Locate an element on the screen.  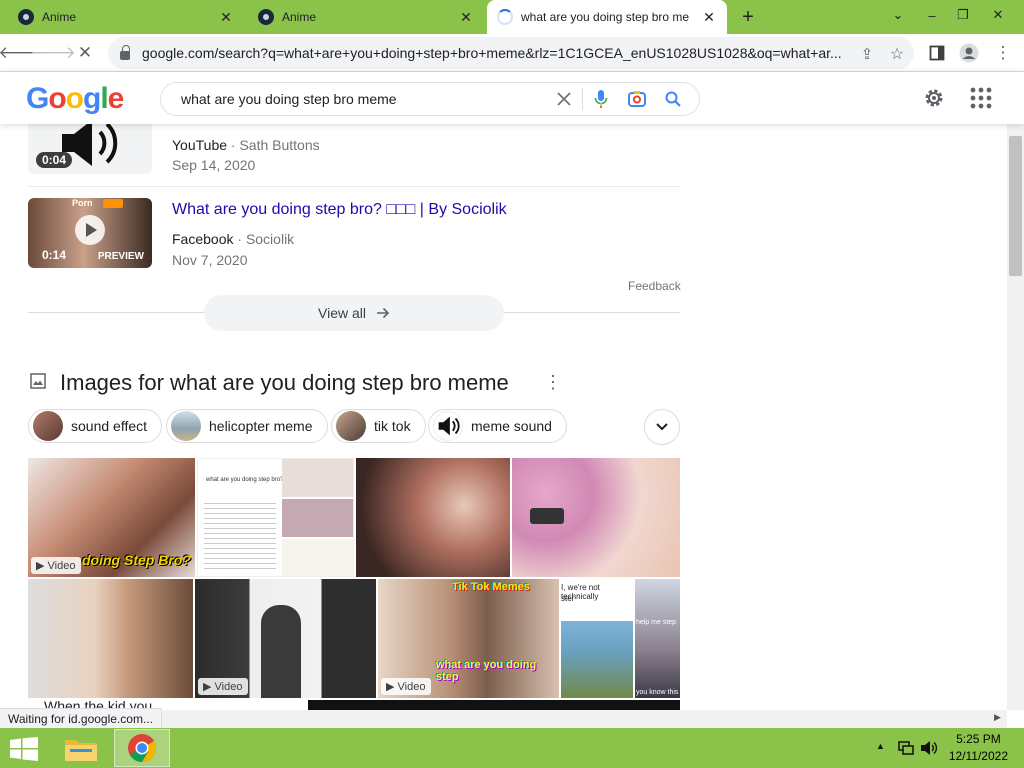
tab-search-chevron-icon: ⌄ is located at coordinates (898, 15).